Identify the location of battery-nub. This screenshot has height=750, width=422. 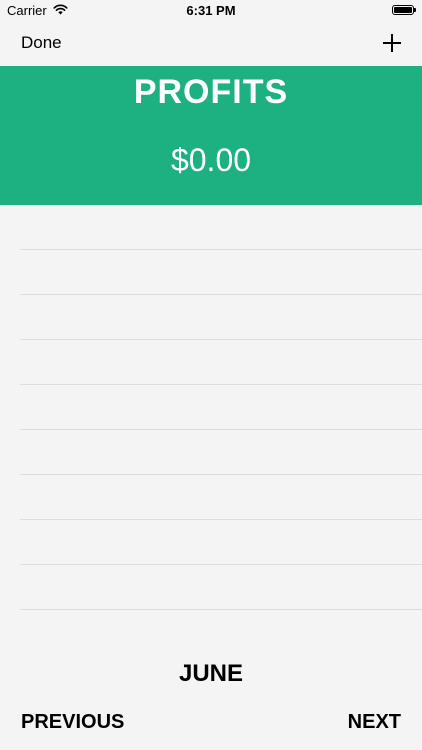
(415, 10).